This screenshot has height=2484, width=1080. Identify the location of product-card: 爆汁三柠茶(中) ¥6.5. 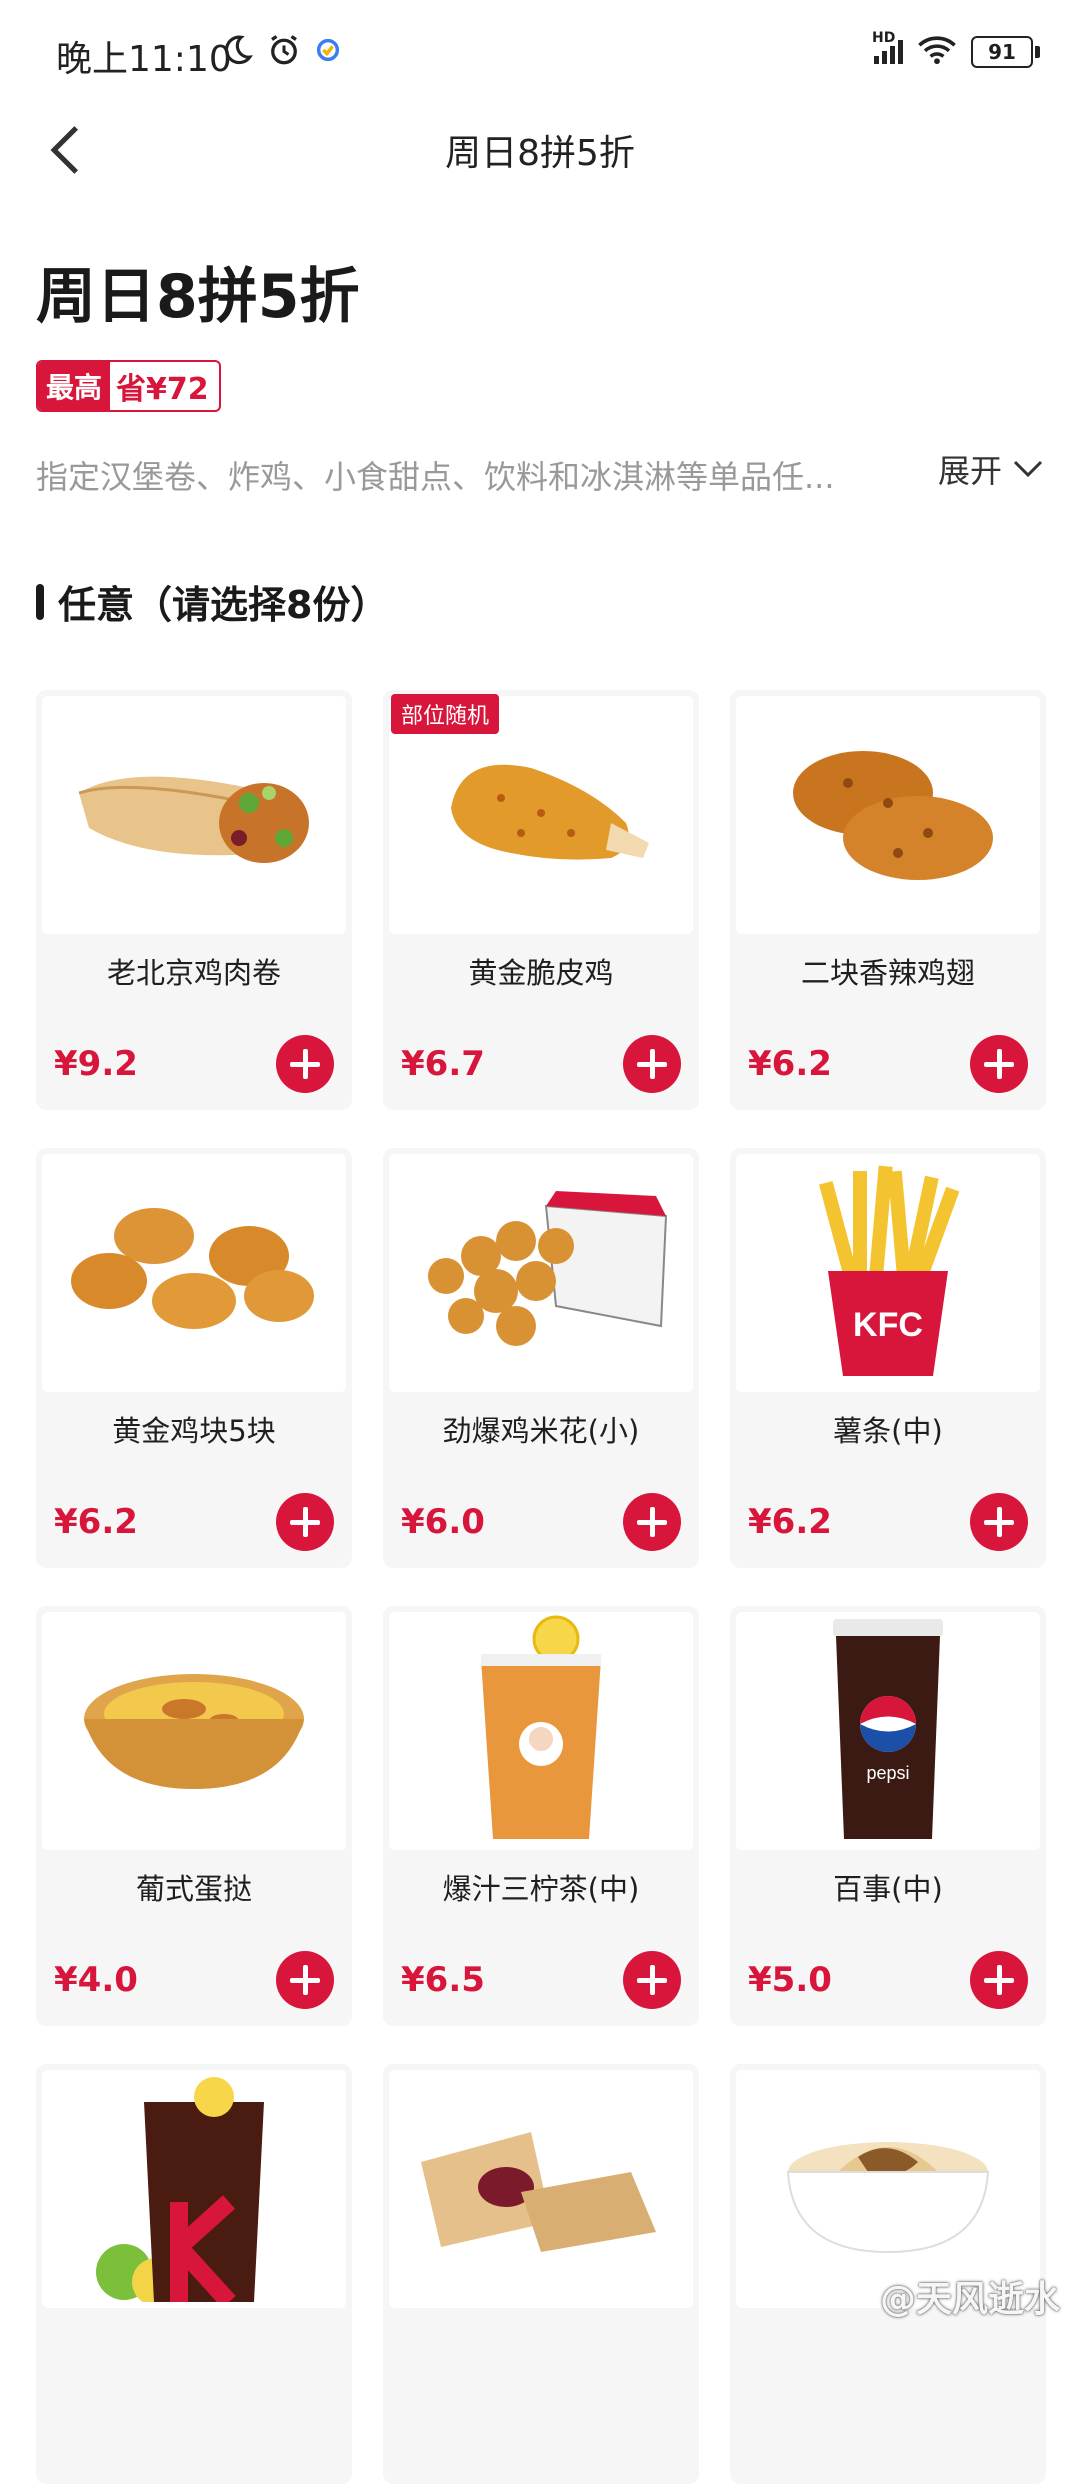
(541, 1816).